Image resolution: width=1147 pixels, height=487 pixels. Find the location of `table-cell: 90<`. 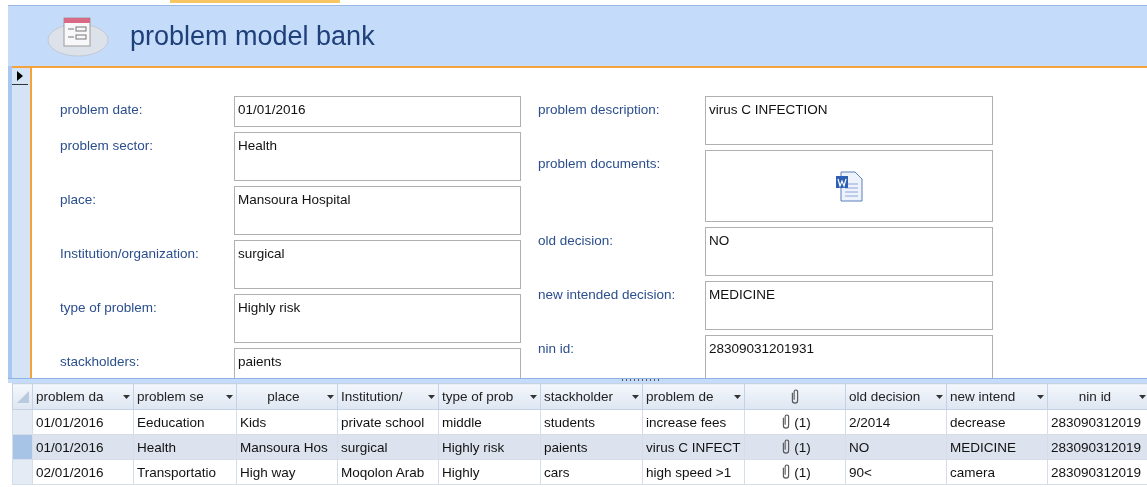

table-cell: 90< is located at coordinates (896, 472).